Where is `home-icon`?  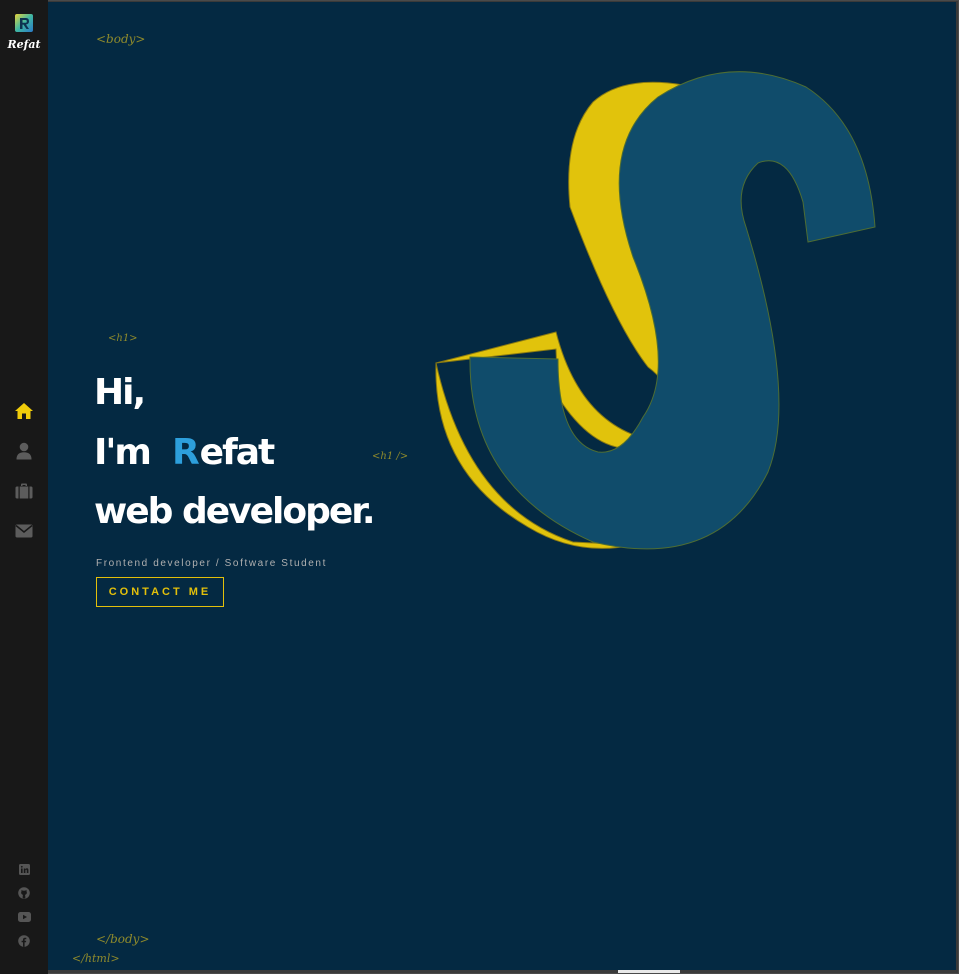
home-icon is located at coordinates (24, 411).